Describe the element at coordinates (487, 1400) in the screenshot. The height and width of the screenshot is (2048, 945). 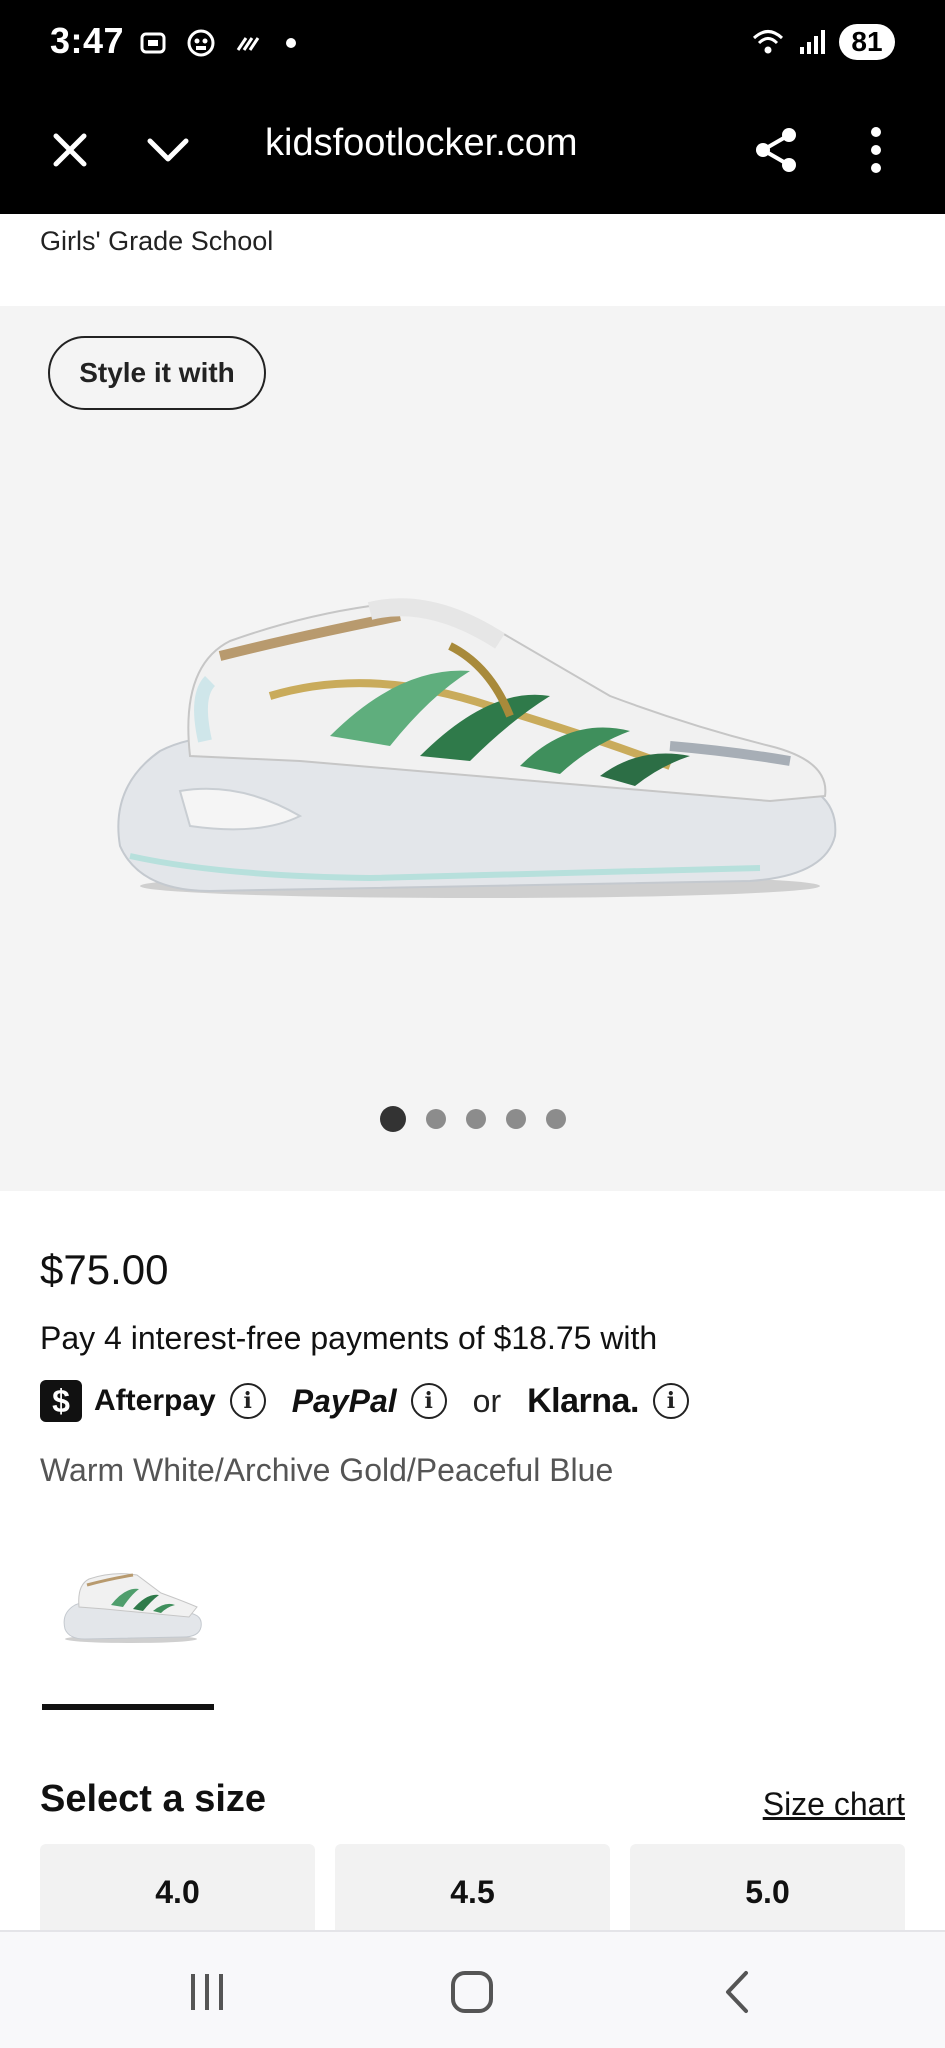
I see `or-label: or` at that location.